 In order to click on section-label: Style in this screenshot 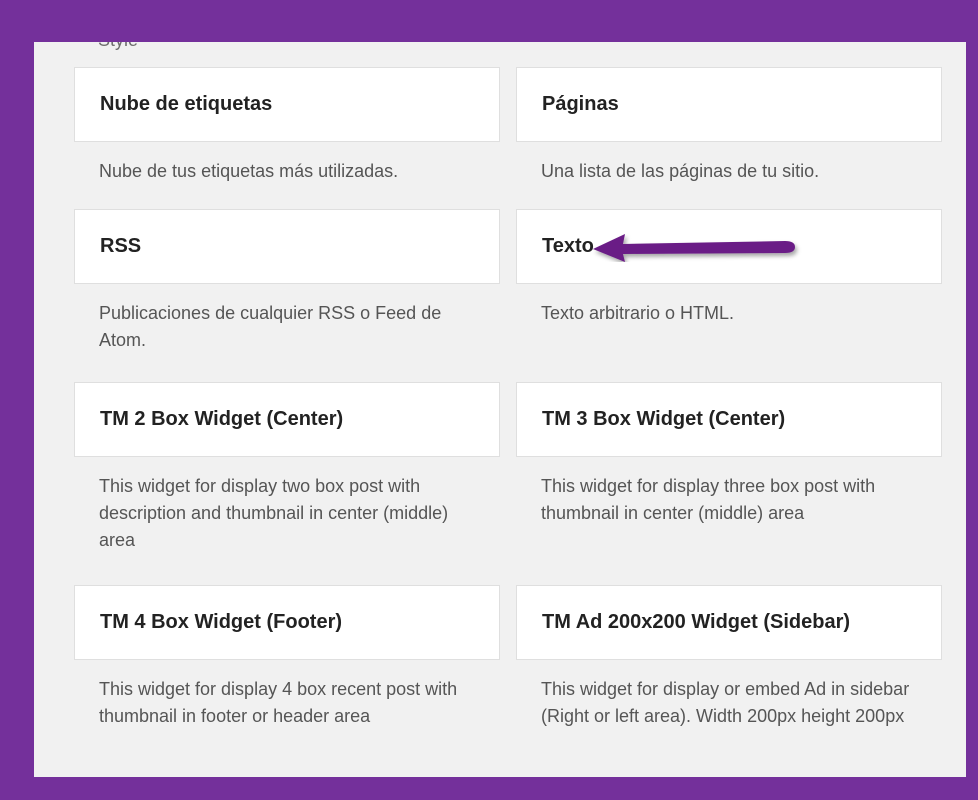, I will do `click(118, 46)`.